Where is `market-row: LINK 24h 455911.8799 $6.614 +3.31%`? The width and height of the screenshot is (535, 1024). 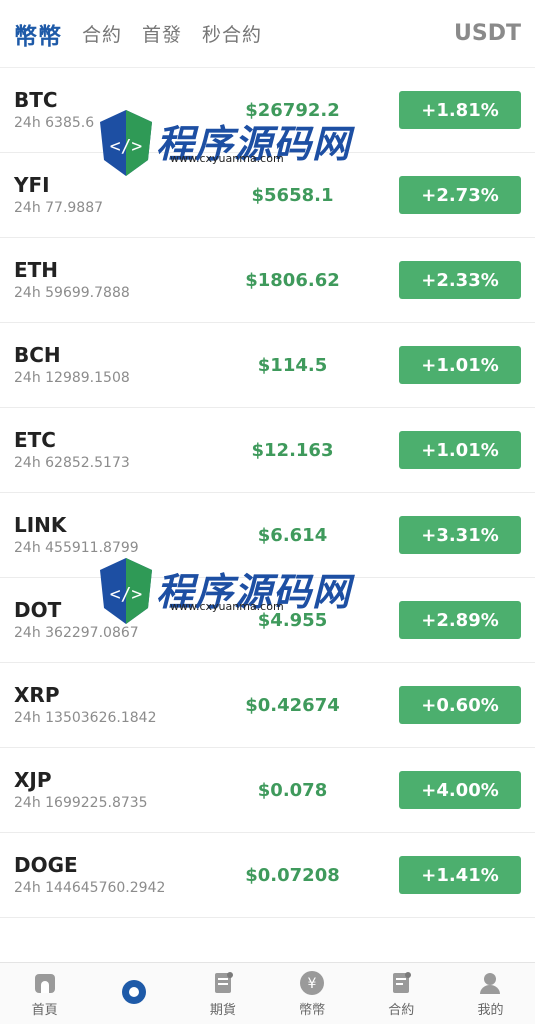
market-row: LINK 24h 455911.8799 $6.614 +3.31% is located at coordinates (267, 535).